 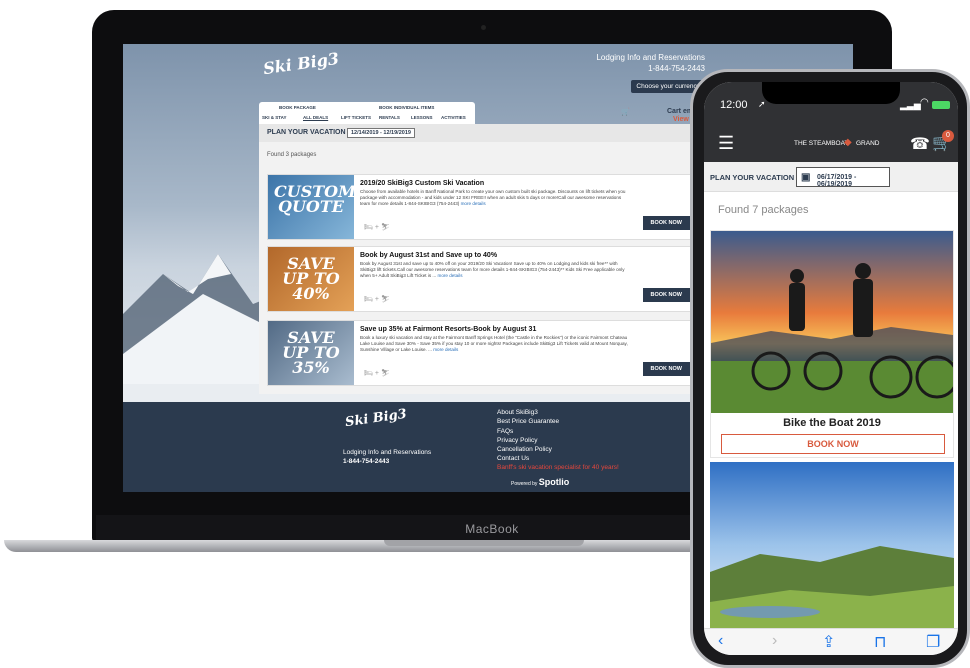 What do you see at coordinates (831, 105) in the screenshot?
I see `status-bar: 12:00 ➚ ▂▃▅ ◠` at bounding box center [831, 105].